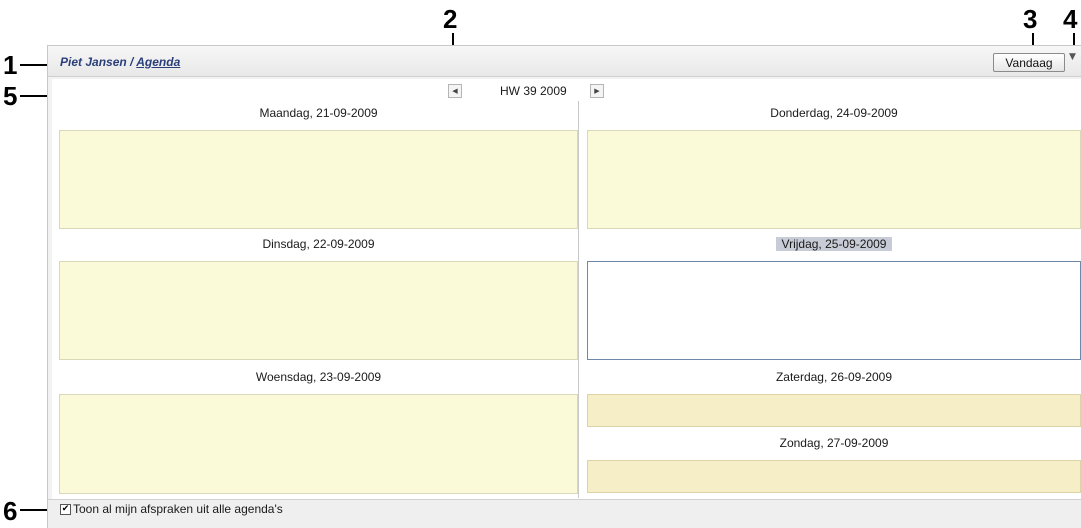 The height and width of the screenshot is (528, 1081). What do you see at coordinates (450, 19) in the screenshot?
I see `callout-2: 2` at bounding box center [450, 19].